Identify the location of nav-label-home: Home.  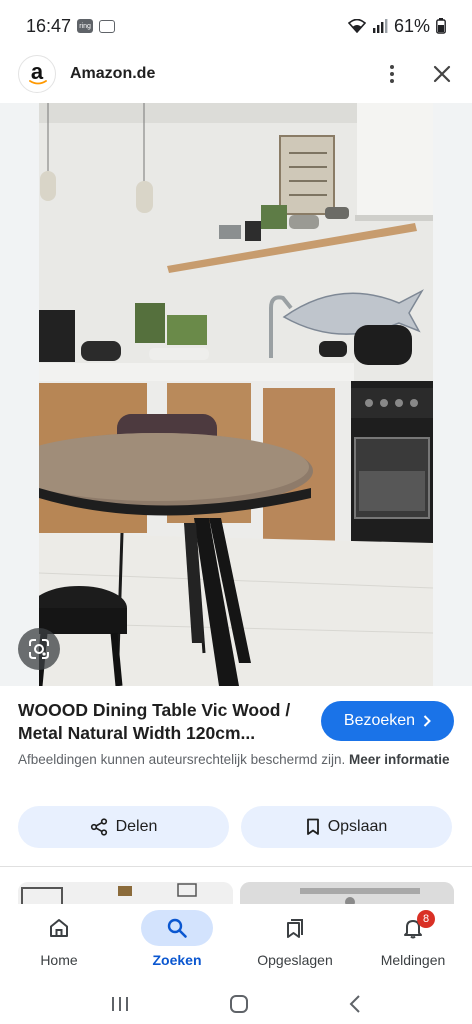
(59, 960).